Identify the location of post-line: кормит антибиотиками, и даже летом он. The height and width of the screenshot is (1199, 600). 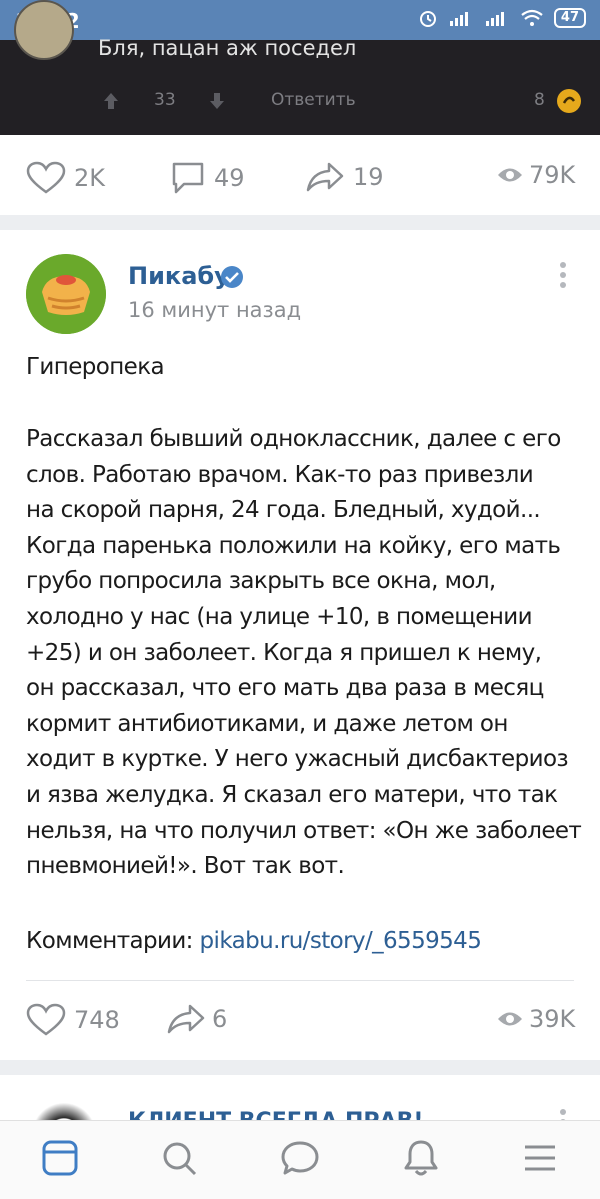
(267, 723).